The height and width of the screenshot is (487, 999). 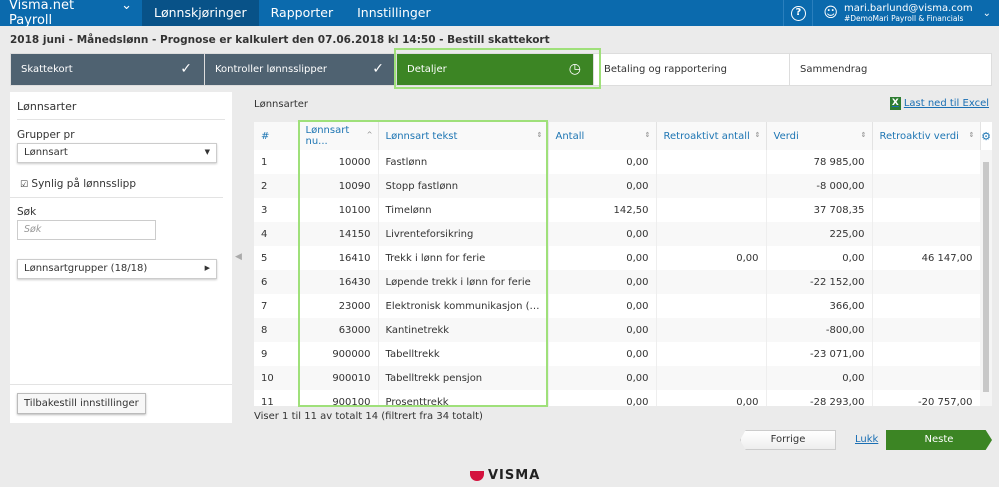 I want to click on column-header-label: Retroaktiv verdi, so click(x=919, y=136).